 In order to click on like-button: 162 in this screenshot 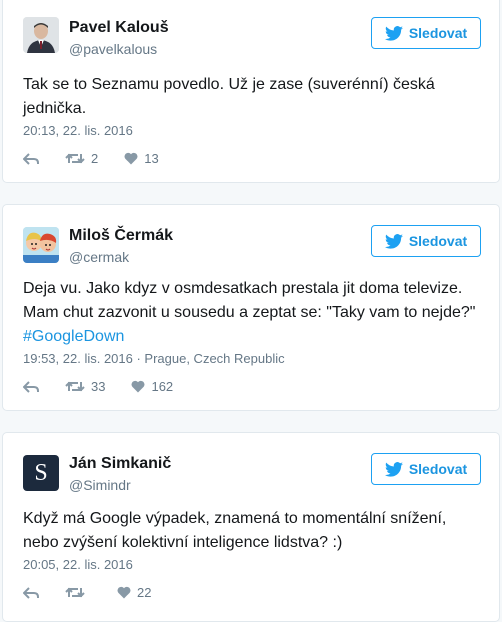, I will do `click(152, 386)`.